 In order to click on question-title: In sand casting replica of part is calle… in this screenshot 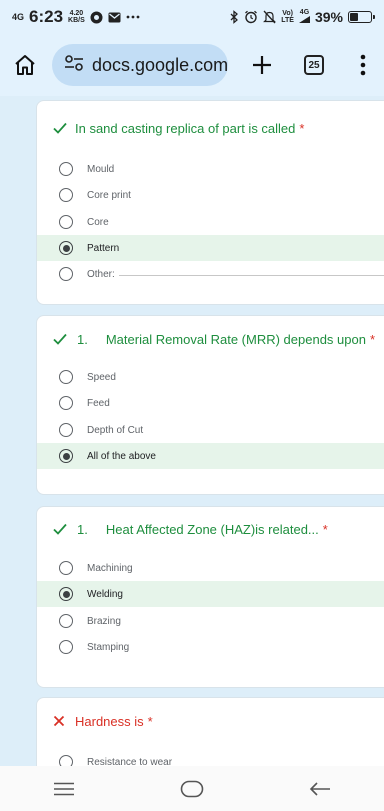, I will do `click(190, 128)`.